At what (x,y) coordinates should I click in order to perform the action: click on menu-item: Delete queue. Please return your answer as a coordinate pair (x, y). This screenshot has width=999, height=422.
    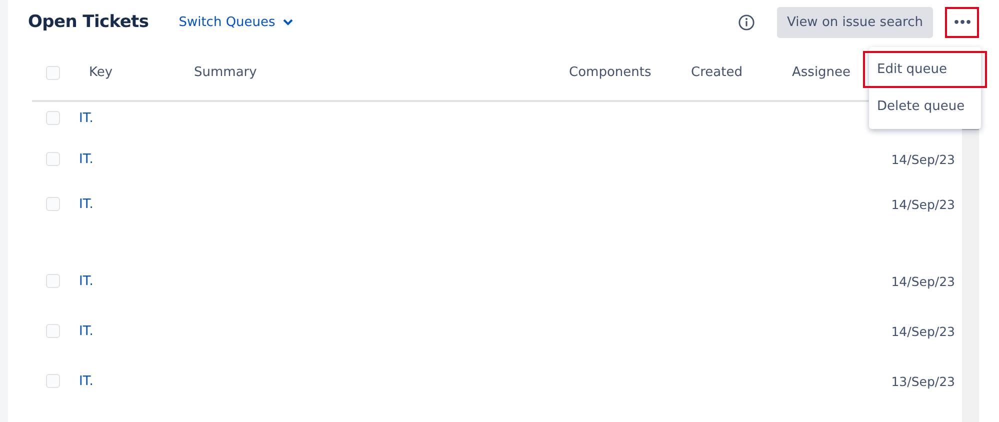
    Looking at the image, I should click on (925, 106).